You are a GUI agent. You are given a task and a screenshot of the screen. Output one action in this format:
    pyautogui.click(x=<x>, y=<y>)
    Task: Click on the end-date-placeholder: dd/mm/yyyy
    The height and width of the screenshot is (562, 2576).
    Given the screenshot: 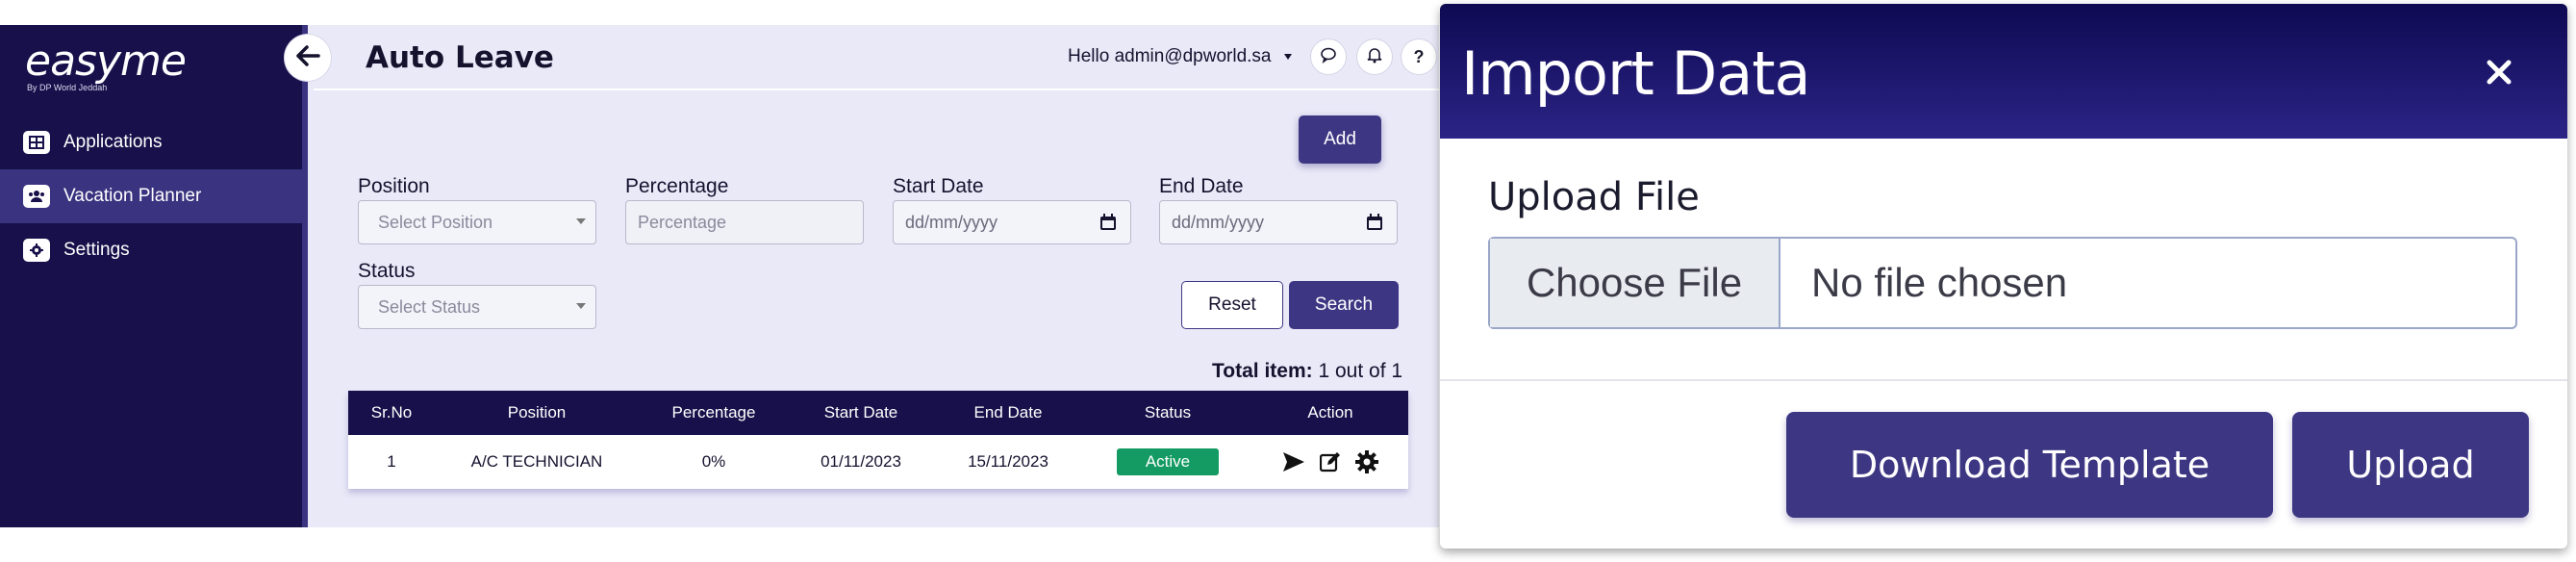 What is the action you would take?
    pyautogui.click(x=1218, y=222)
    